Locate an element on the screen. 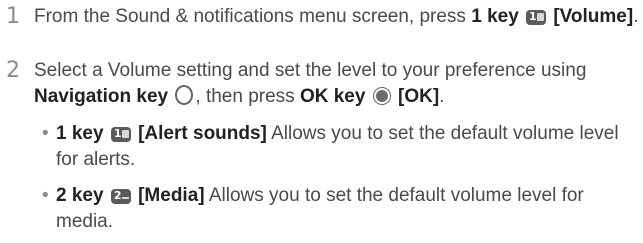  step-instruction-cont: , then press is located at coordinates (245, 96).